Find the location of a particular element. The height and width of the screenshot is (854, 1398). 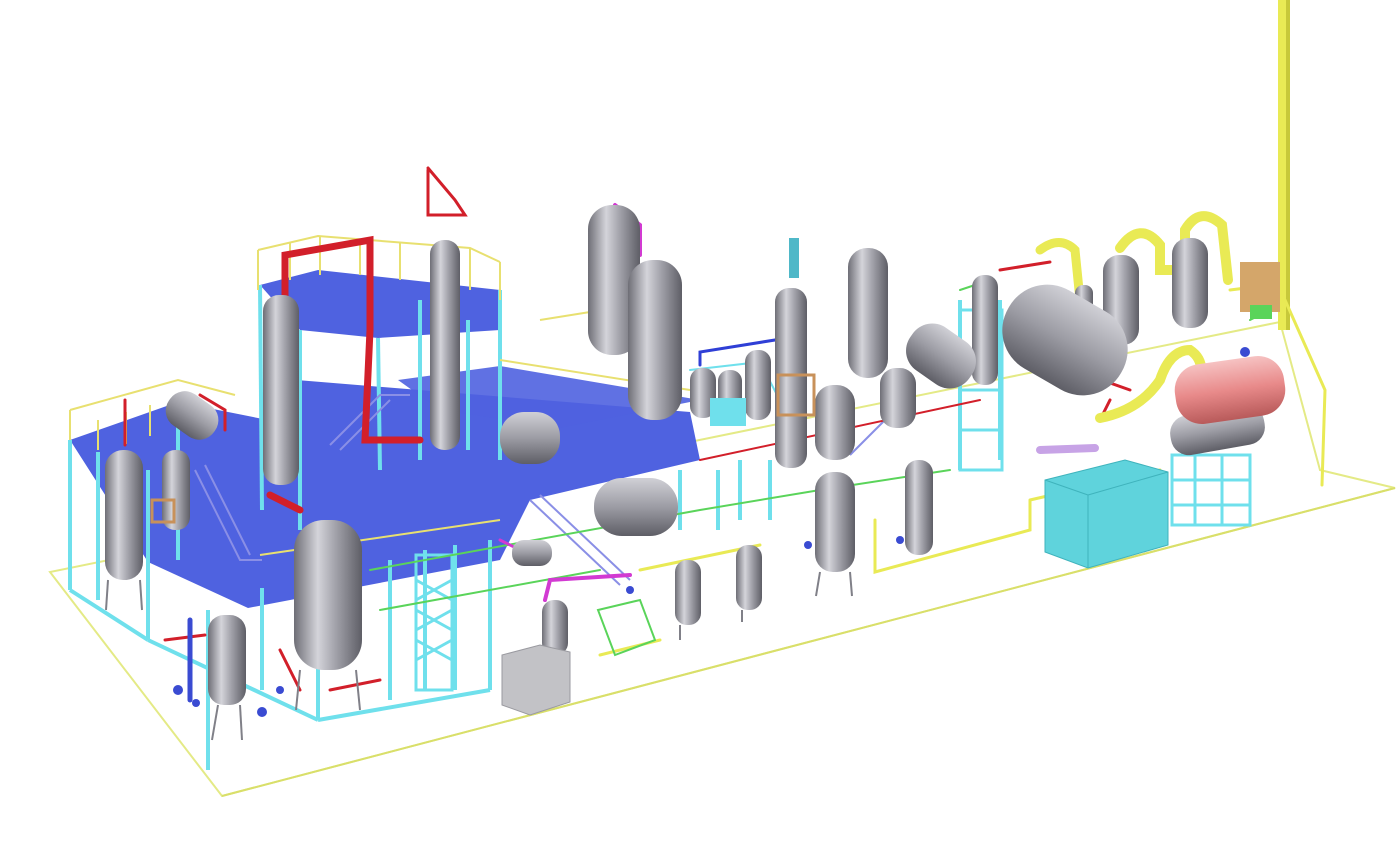

pump-skid-frame is located at coordinates (626, 627).